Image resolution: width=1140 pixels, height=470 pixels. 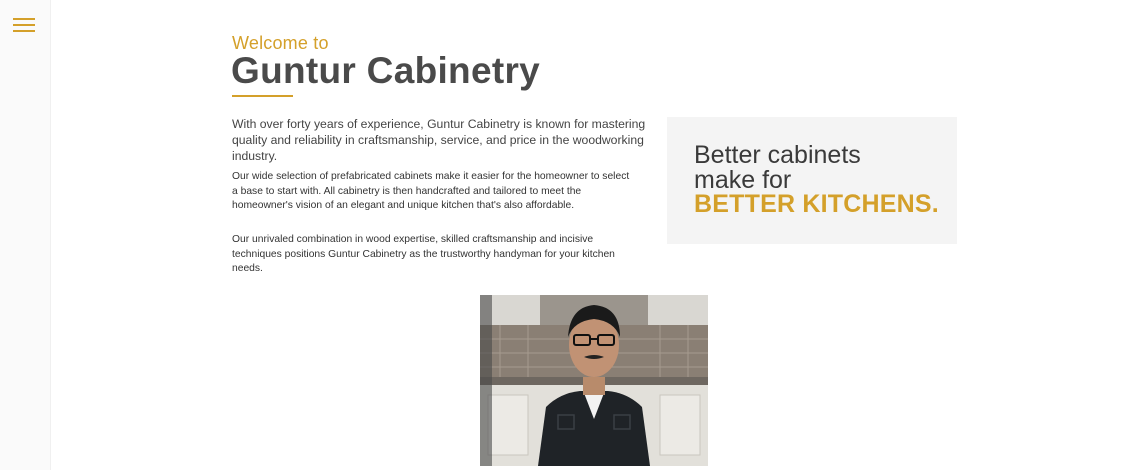 I want to click on sidebar, so click(x=25, y=235).